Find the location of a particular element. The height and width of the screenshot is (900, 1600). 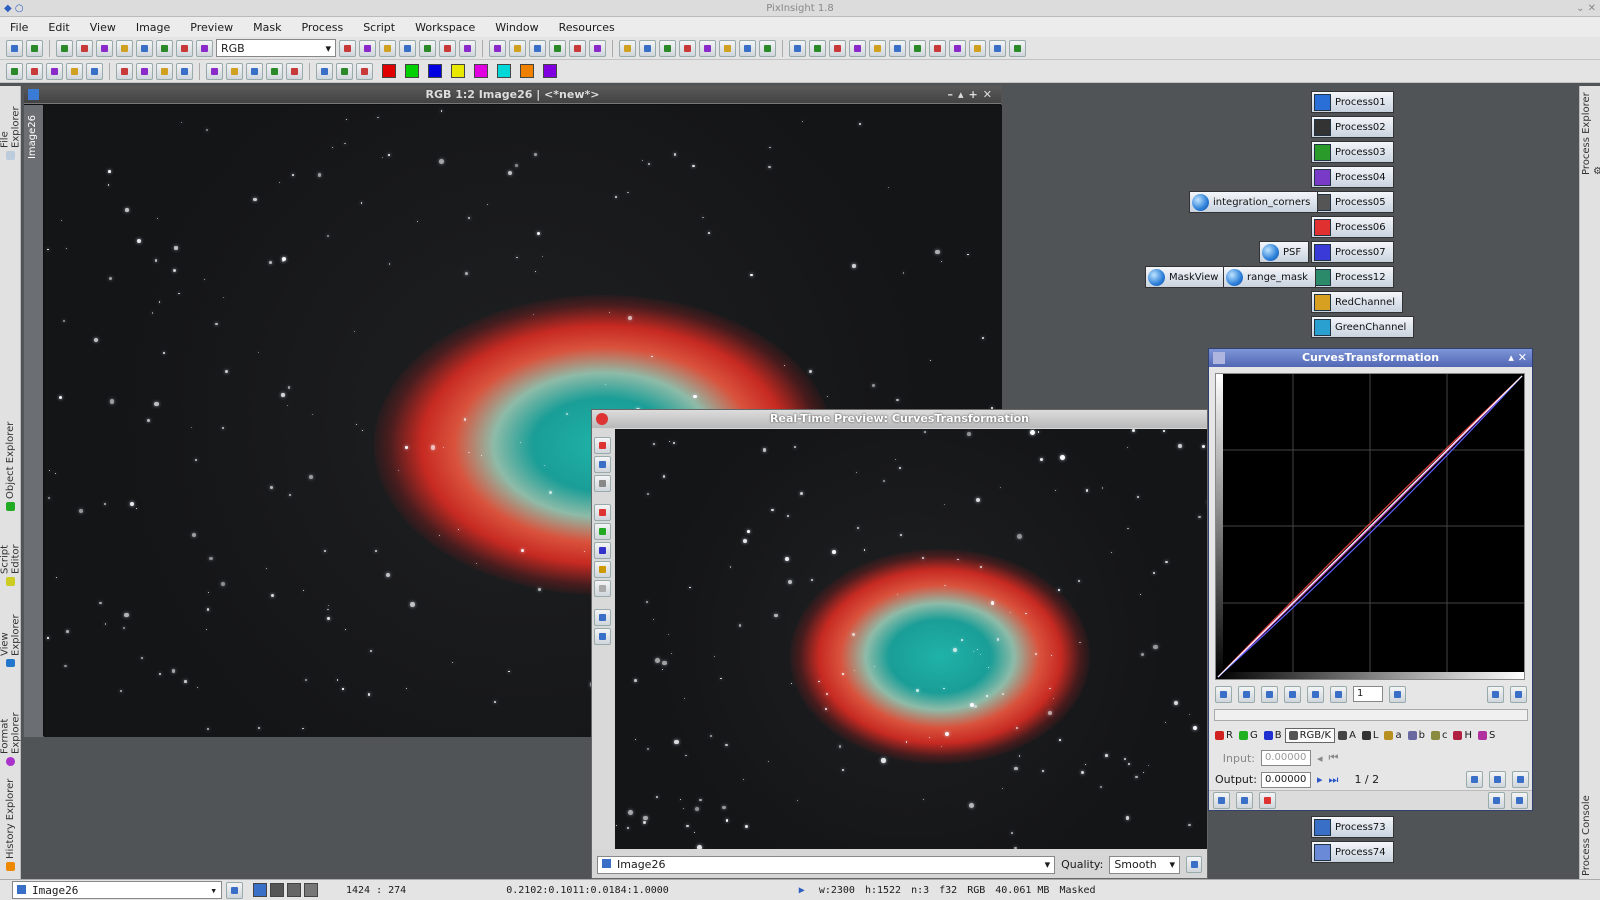

process-icon-process03: Process03 is located at coordinates (1352, 152).